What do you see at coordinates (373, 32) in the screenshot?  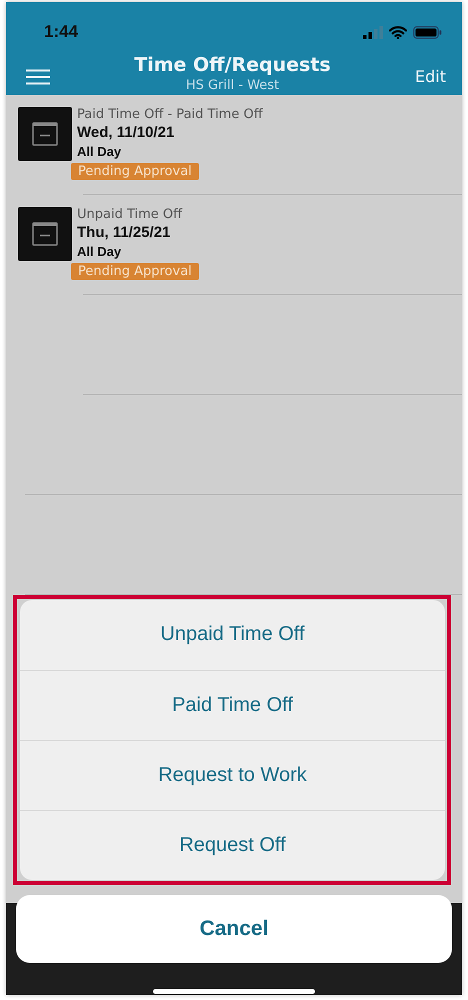 I see `signal-icon` at bounding box center [373, 32].